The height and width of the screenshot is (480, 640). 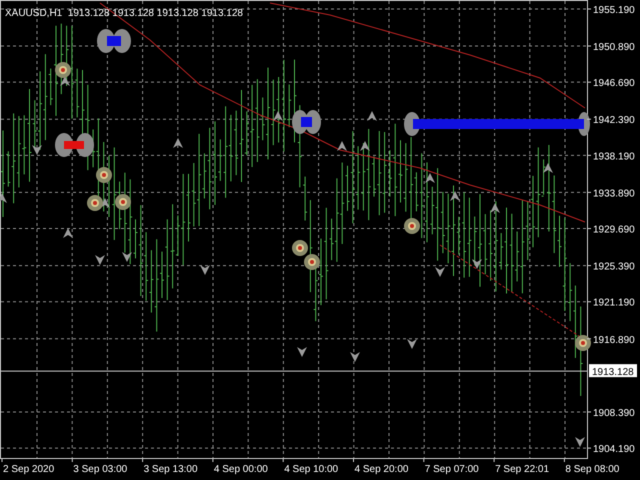 What do you see at coordinates (614, 156) in the screenshot?
I see `price-label: 1938.190` at bounding box center [614, 156].